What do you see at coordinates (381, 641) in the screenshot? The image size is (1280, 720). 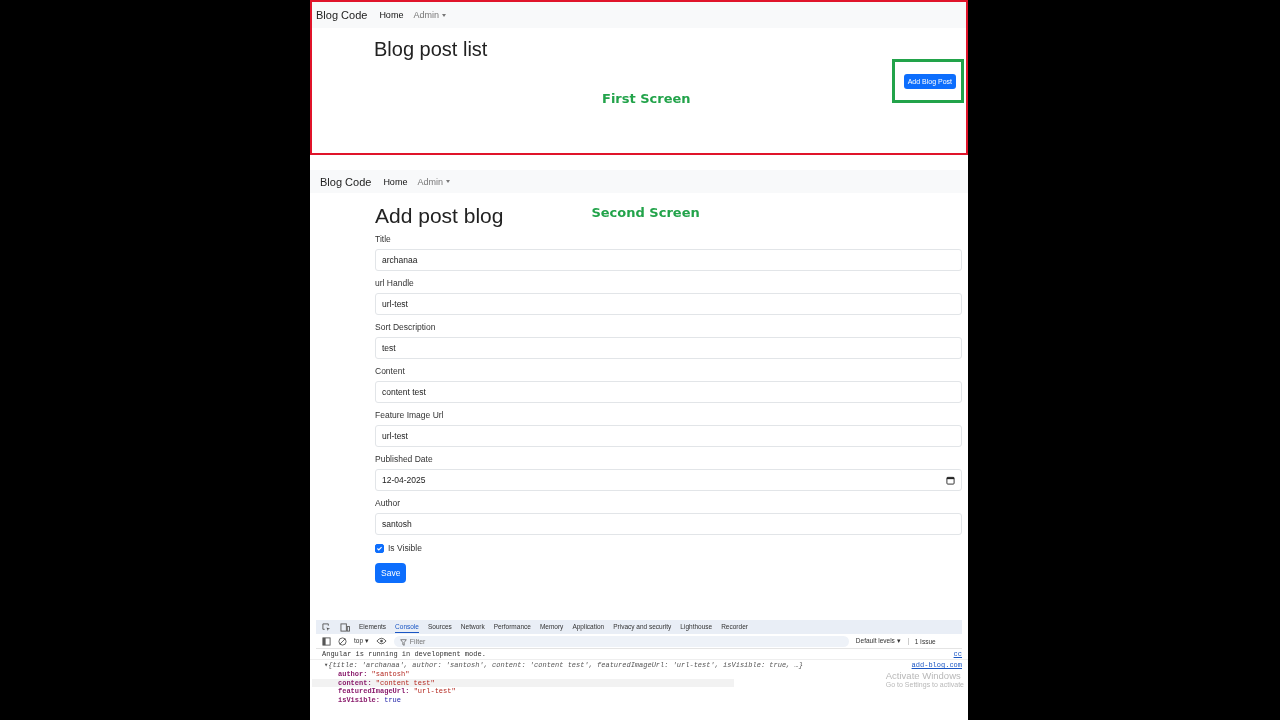 I see `eye-icon` at bounding box center [381, 641].